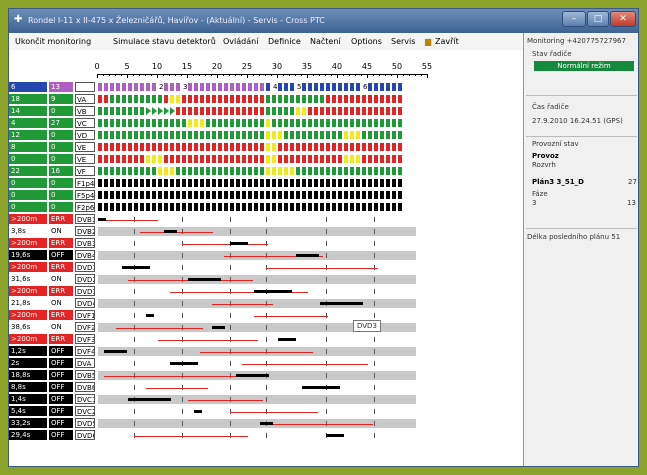 This screenshot has height=475, width=647. I want to click on signal-row-f2p6: 0 0 F2p6, so click(266, 207).